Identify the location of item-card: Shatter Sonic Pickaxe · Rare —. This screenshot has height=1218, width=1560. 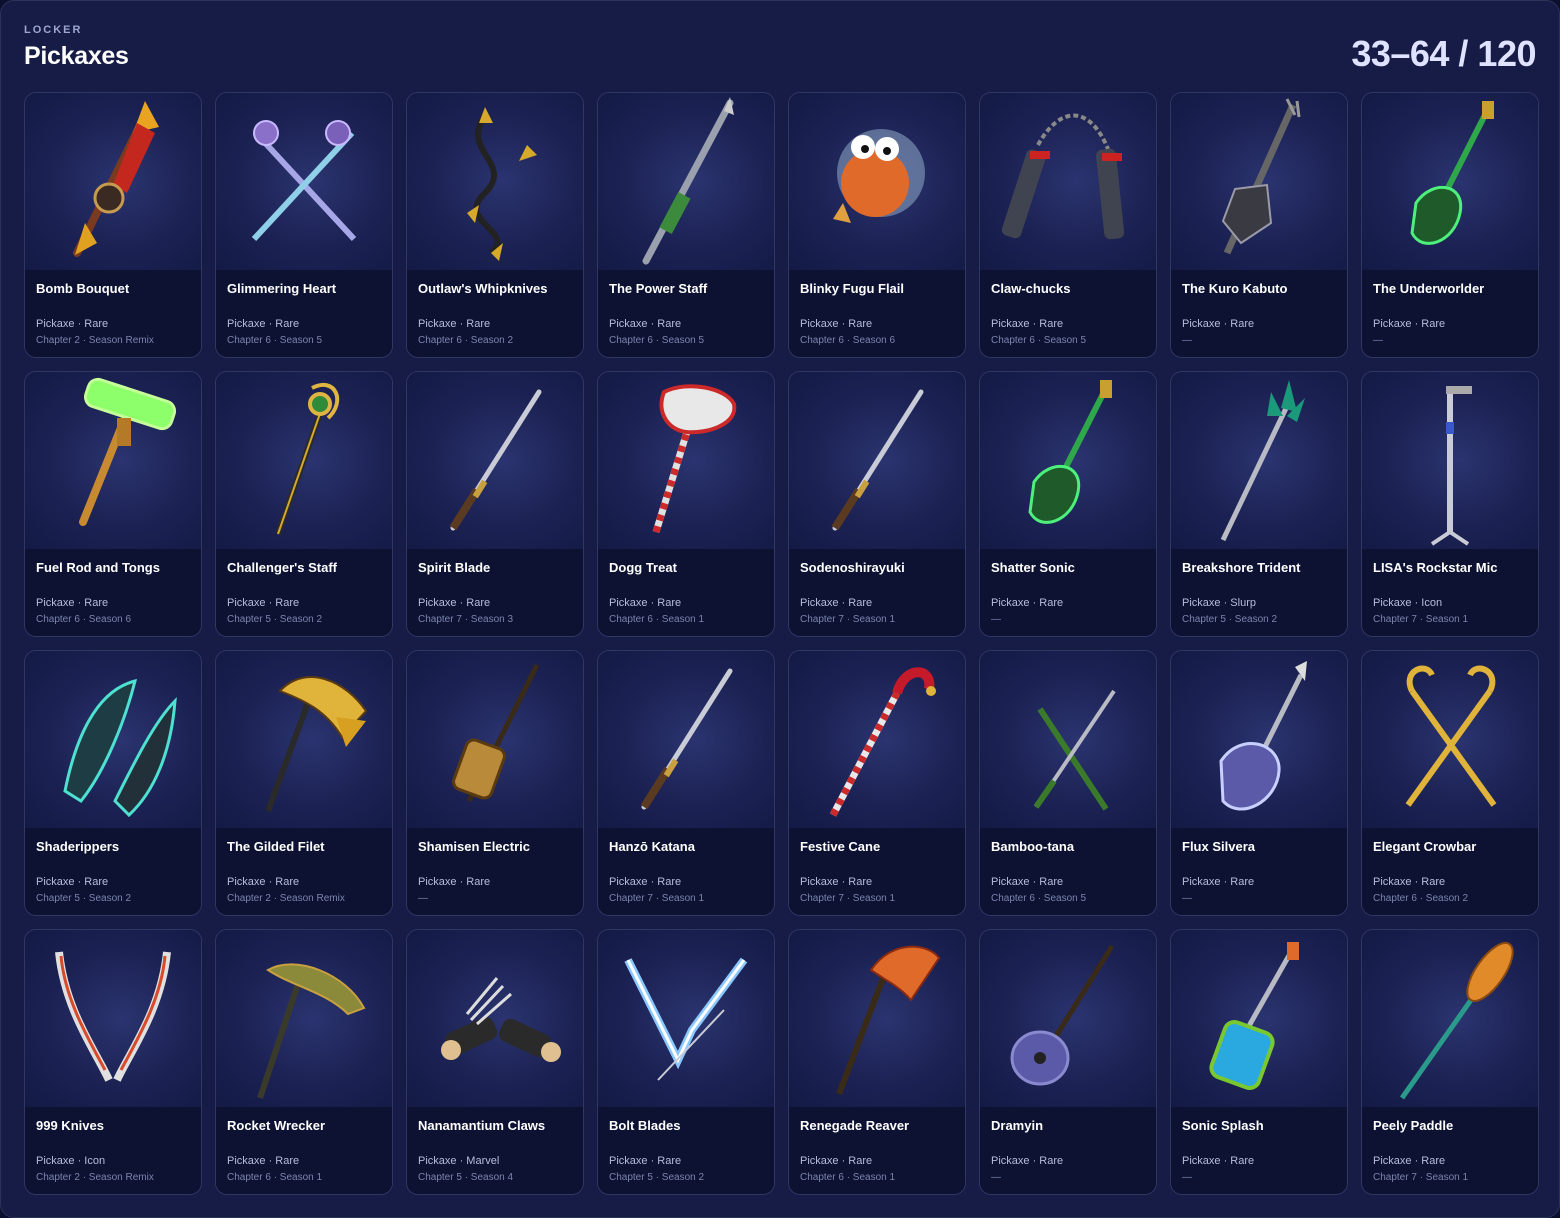
(1068, 504).